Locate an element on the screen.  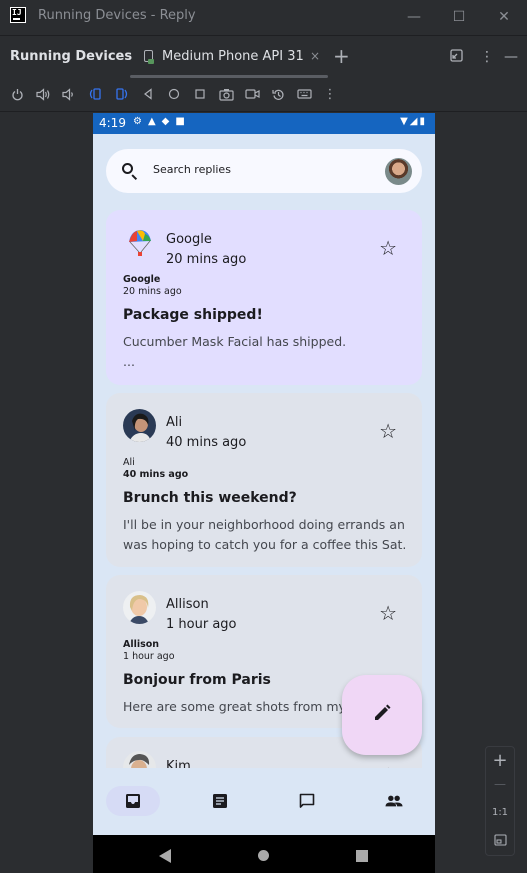
profile-avatar is located at coordinates (398, 171).